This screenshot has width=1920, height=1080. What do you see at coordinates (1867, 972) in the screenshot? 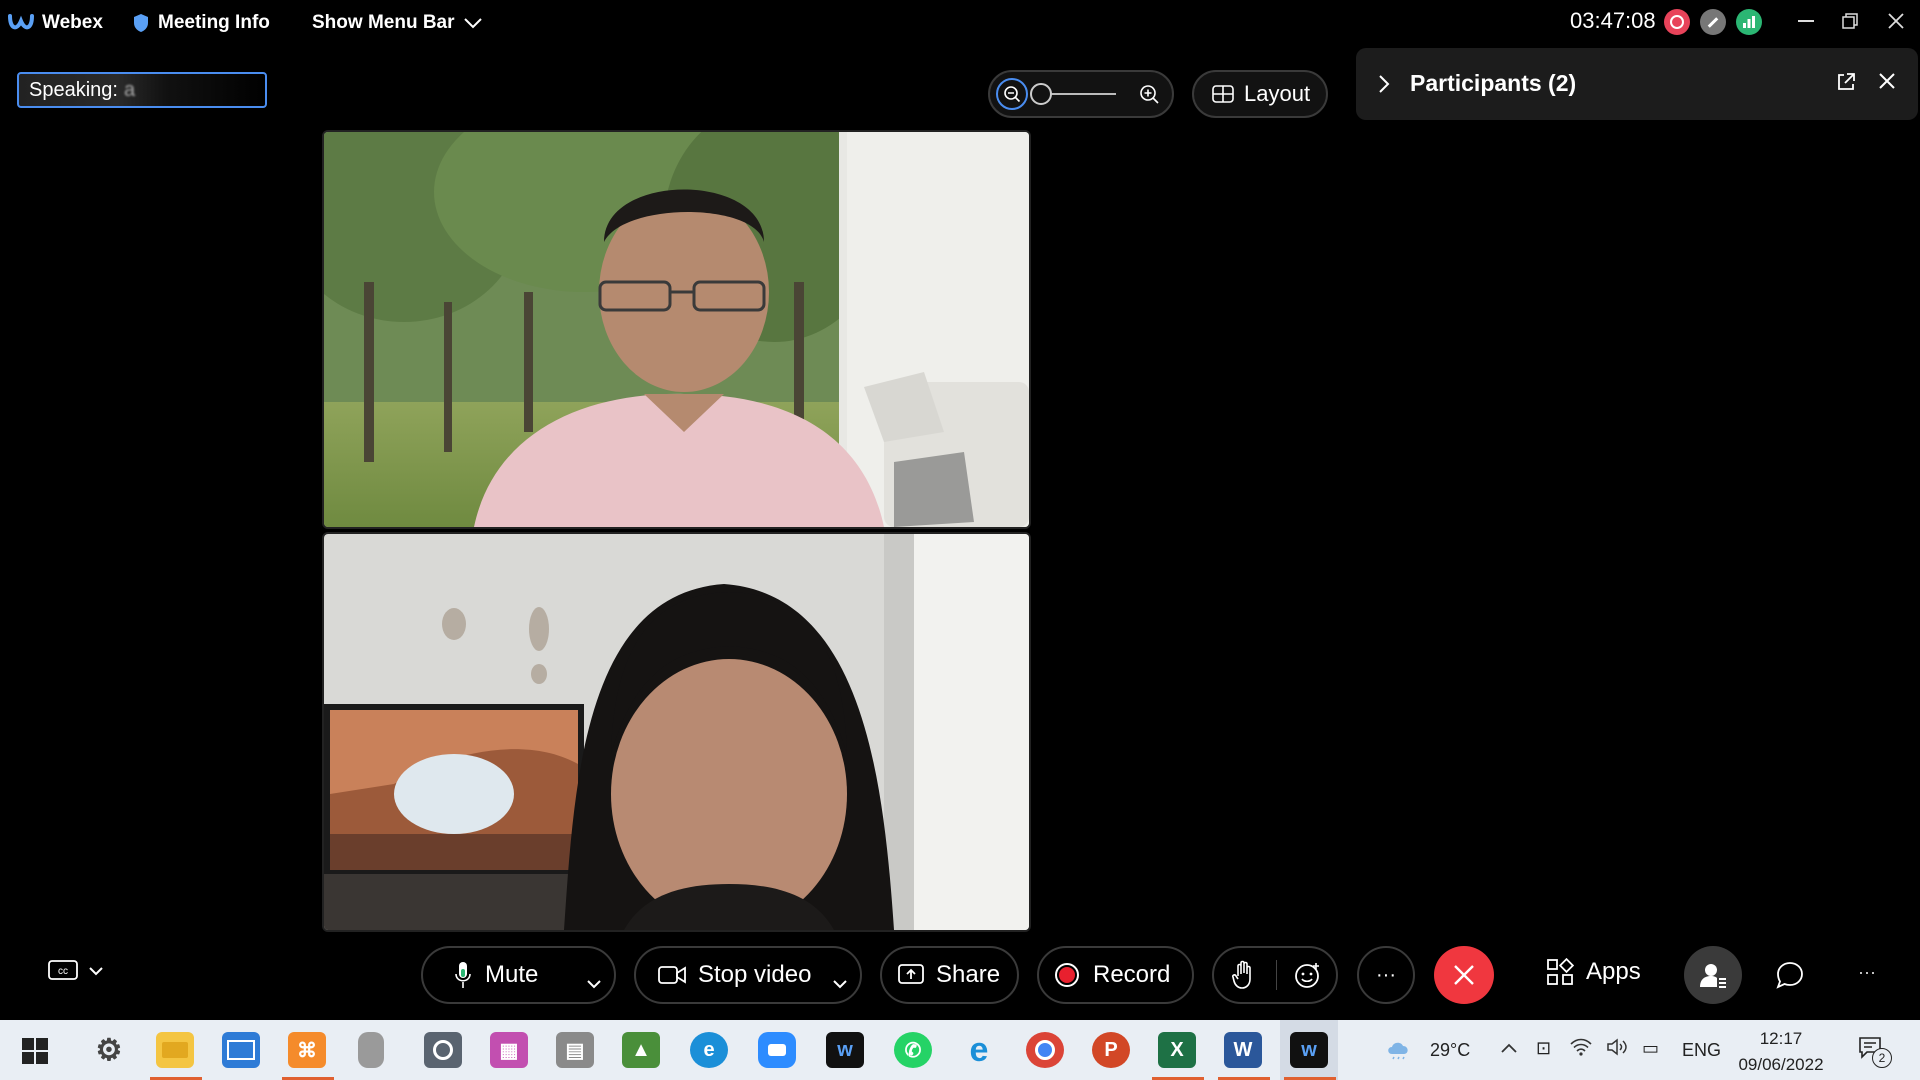
I see `overflow-menu-button: ···` at bounding box center [1867, 972].